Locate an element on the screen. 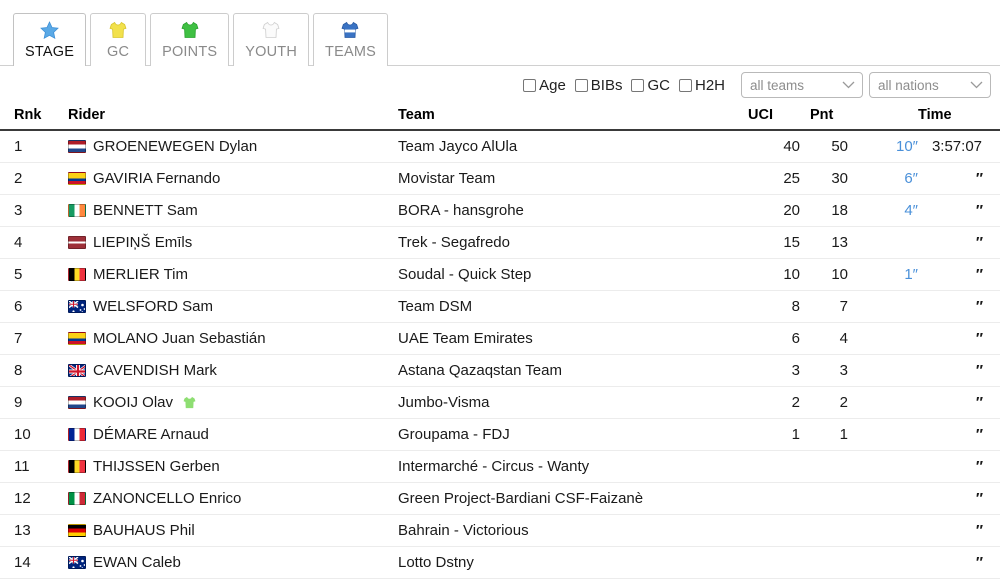 The image size is (1000, 579). tab-label: YOUTH is located at coordinates (271, 52).